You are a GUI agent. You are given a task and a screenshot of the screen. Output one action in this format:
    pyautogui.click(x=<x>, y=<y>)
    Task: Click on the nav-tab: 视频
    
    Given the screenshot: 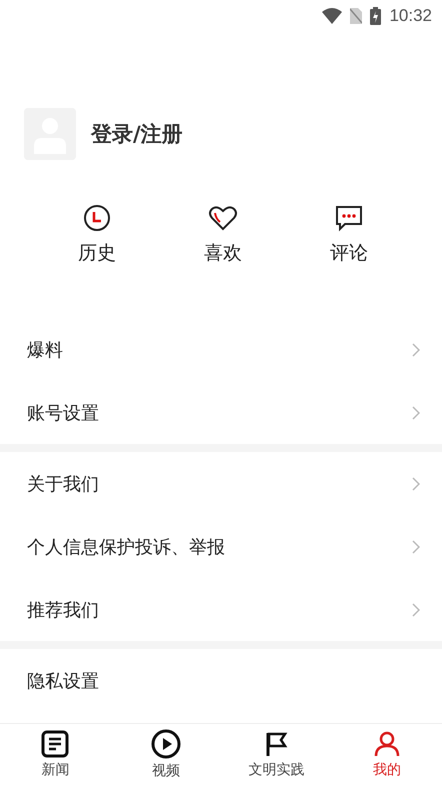 What is the action you would take?
    pyautogui.click(x=165, y=754)
    